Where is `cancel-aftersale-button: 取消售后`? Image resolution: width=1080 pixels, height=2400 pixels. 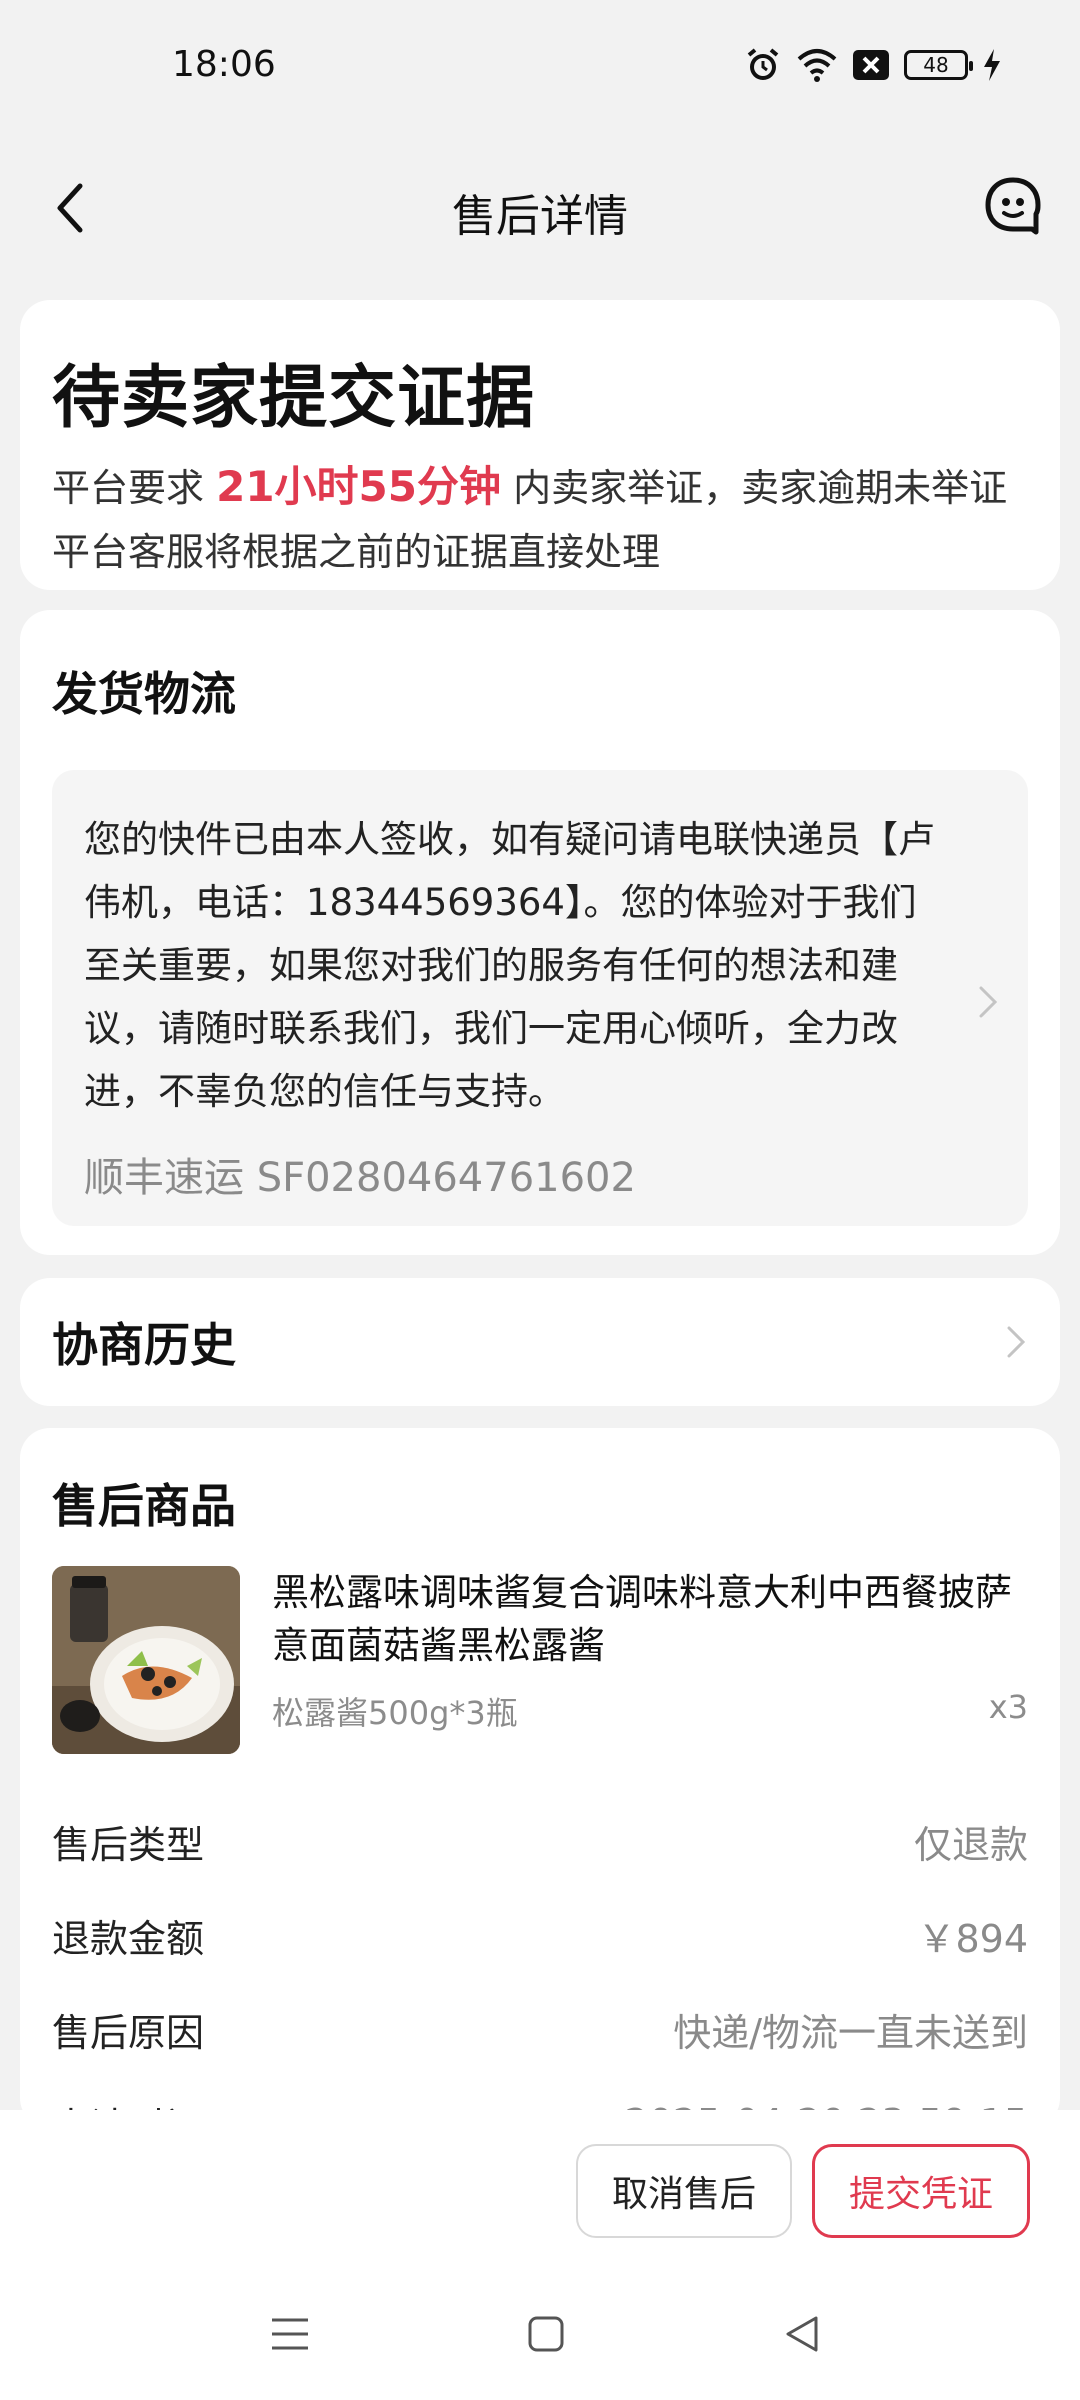
cancel-aftersale-button: 取消售后 is located at coordinates (684, 2191).